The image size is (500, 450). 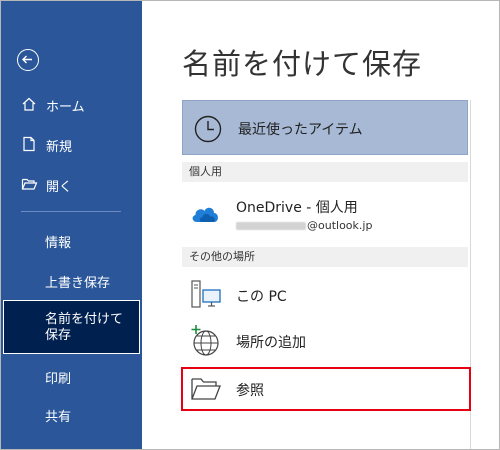 What do you see at coordinates (271, 343) in the screenshot?
I see `add-place-label: 場所の追加` at bounding box center [271, 343].